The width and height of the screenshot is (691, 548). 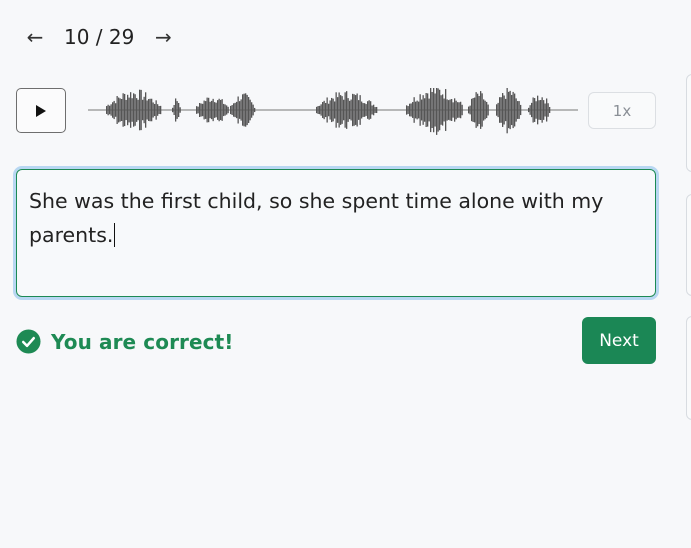 I want to click on playback-speed-button: 1x, so click(x=622, y=110).